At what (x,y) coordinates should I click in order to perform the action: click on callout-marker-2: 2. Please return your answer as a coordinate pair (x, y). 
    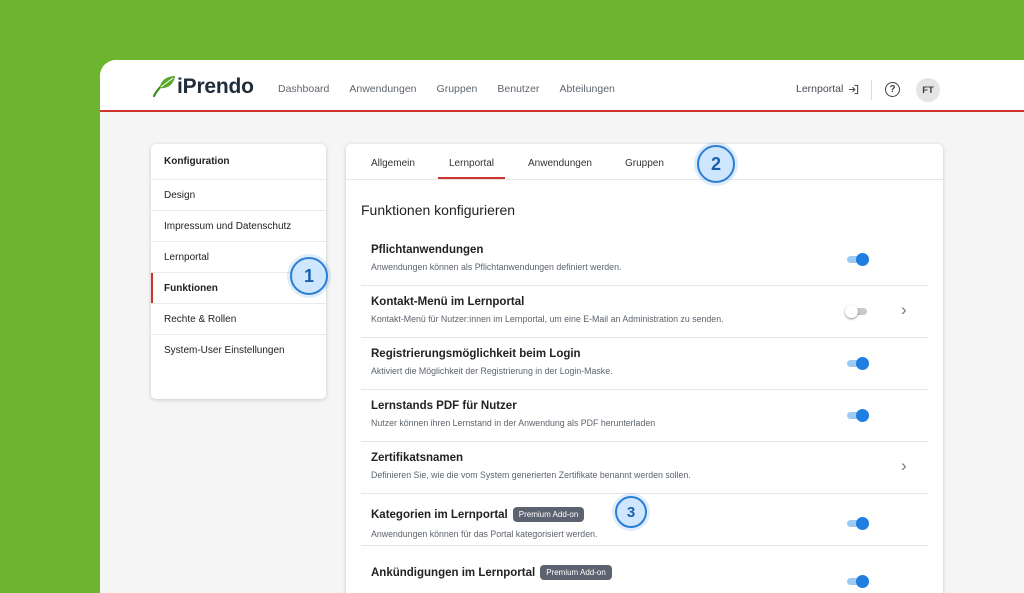
    Looking at the image, I should click on (716, 164).